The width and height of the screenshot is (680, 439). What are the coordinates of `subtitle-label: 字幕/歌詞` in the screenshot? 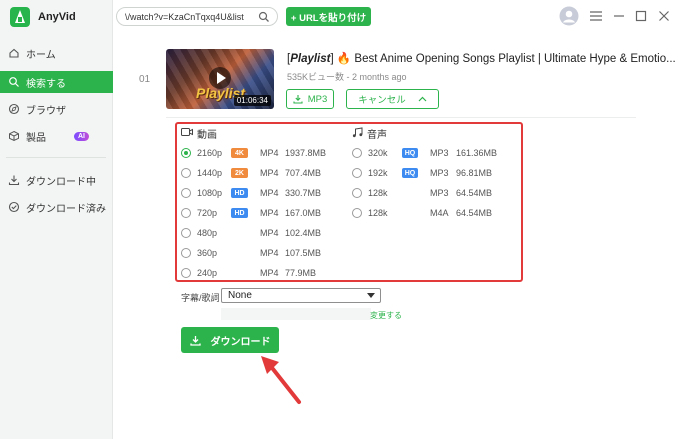 It's located at (200, 298).